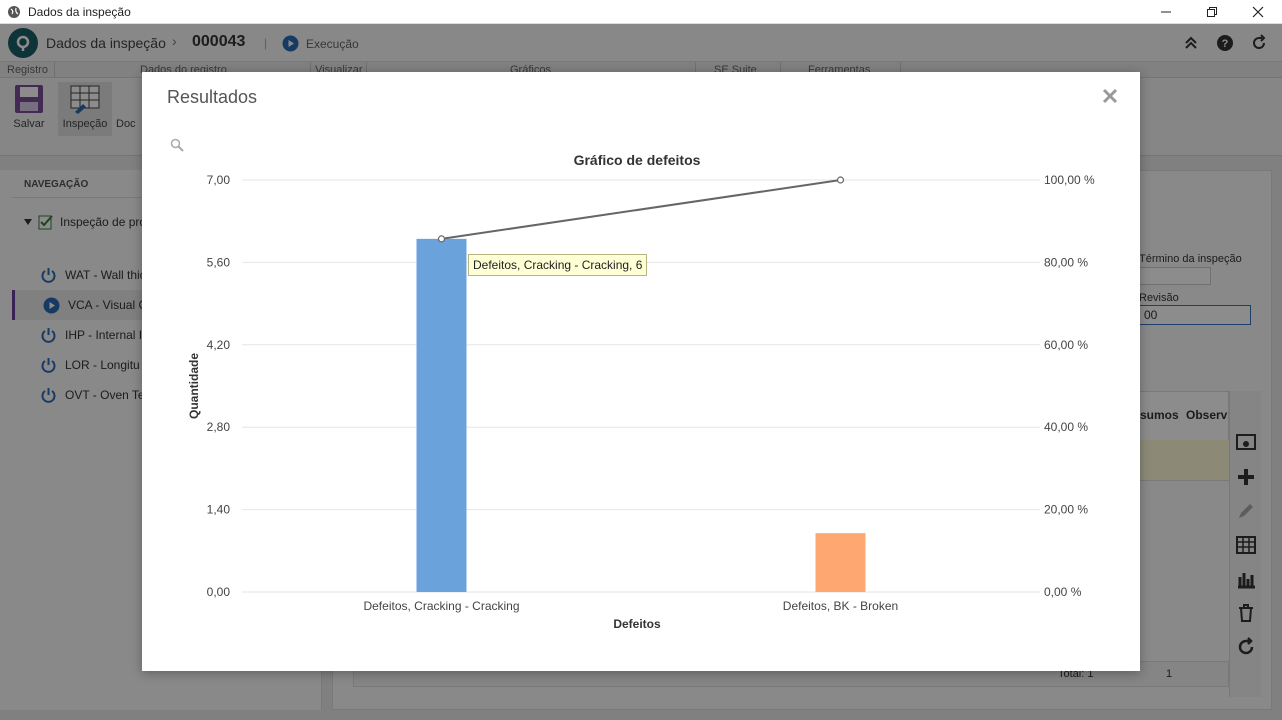  Describe the element at coordinates (1066, 262) in the screenshot. I see `y2-tick-label: 80,00 %` at that location.